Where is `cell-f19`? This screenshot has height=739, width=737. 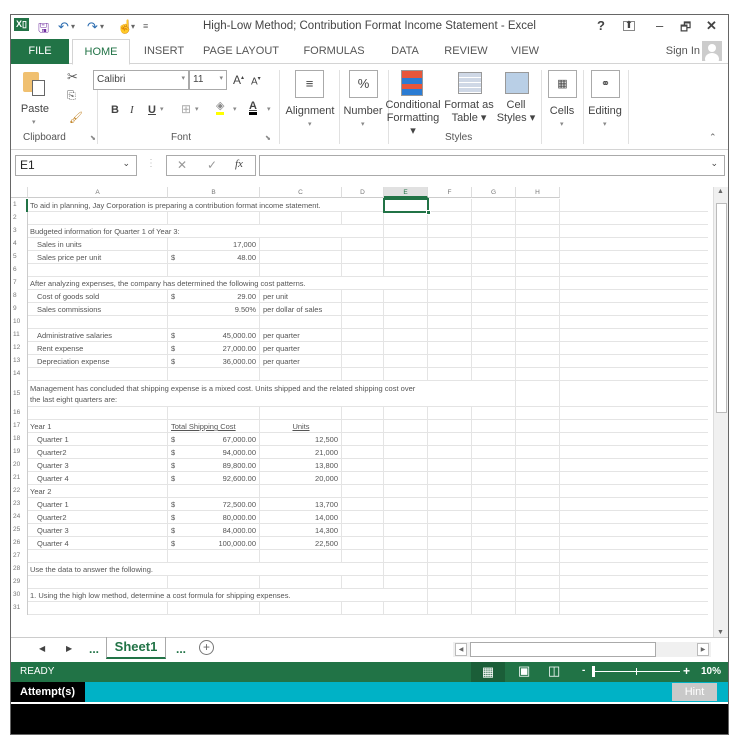
cell-f19 is located at coordinates (450, 452).